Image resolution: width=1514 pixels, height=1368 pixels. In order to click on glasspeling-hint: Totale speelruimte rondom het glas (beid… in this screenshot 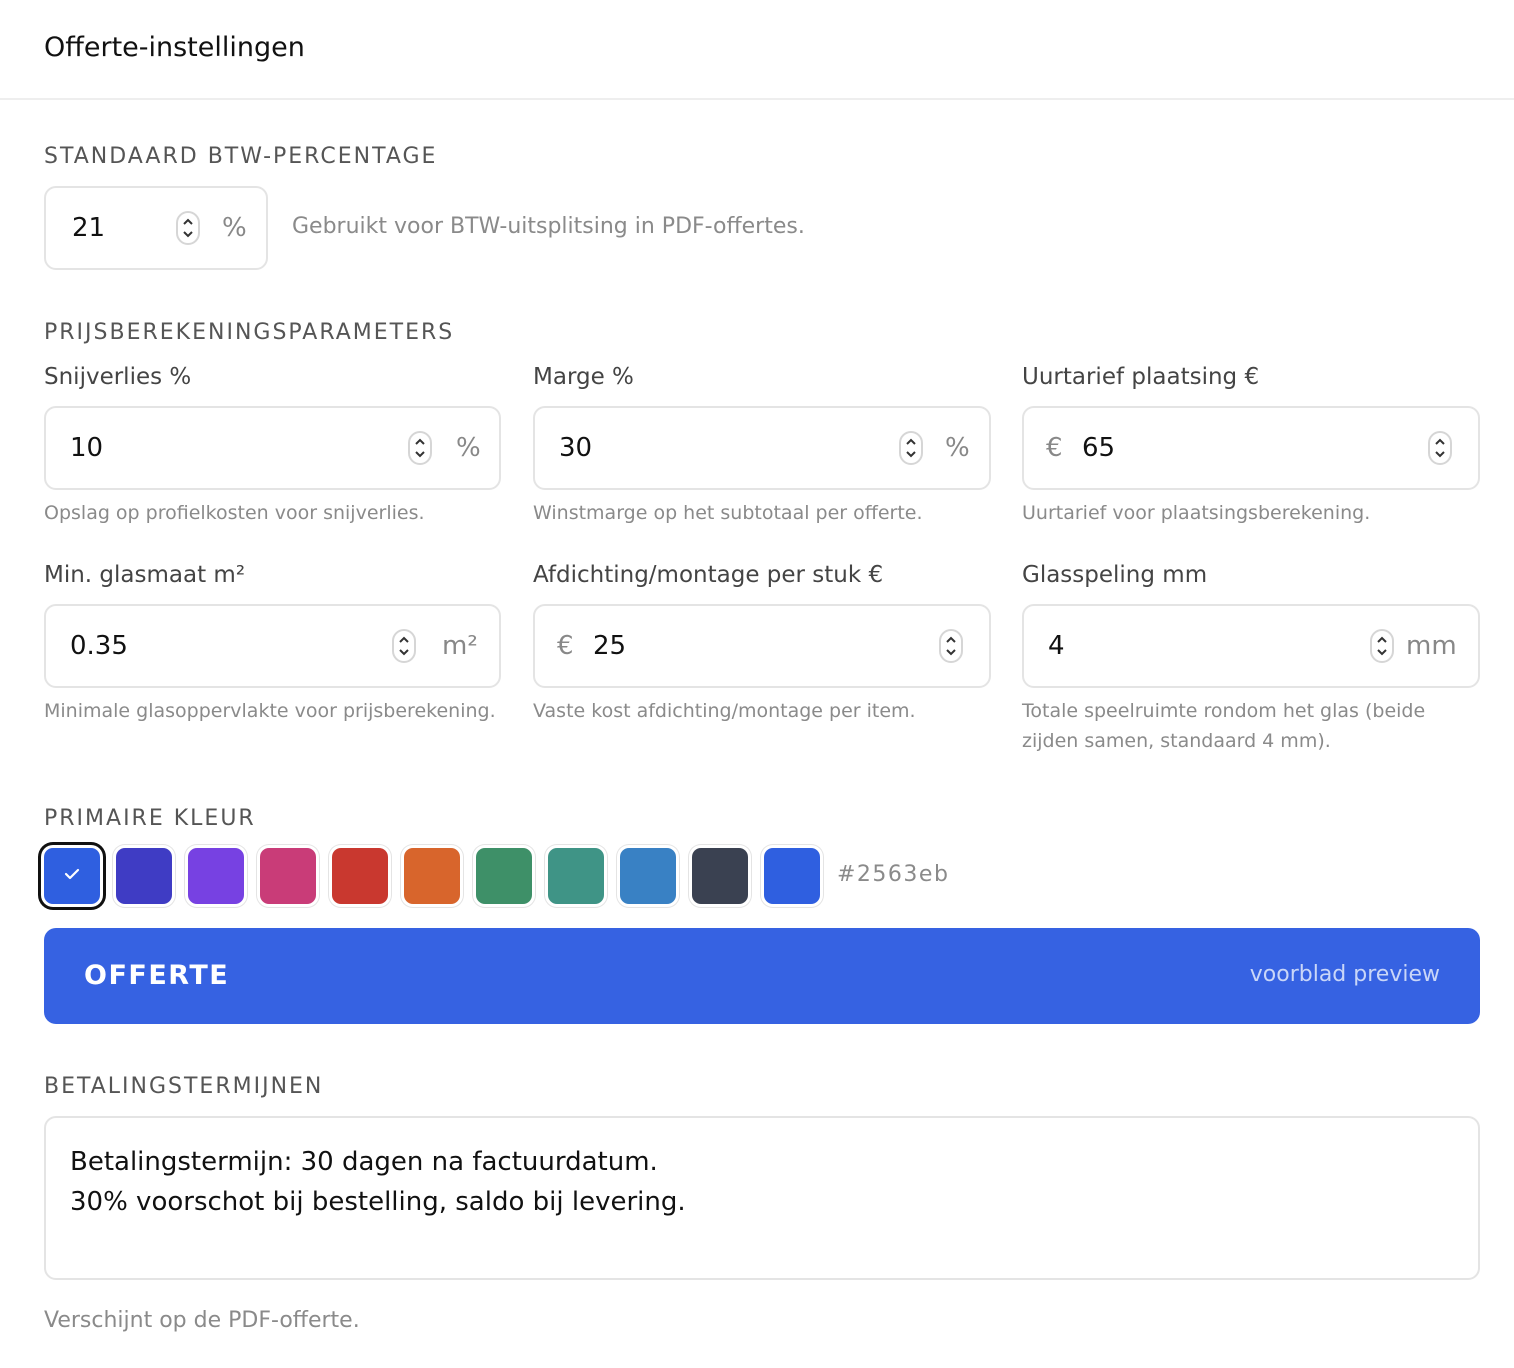, I will do `click(1224, 726)`.